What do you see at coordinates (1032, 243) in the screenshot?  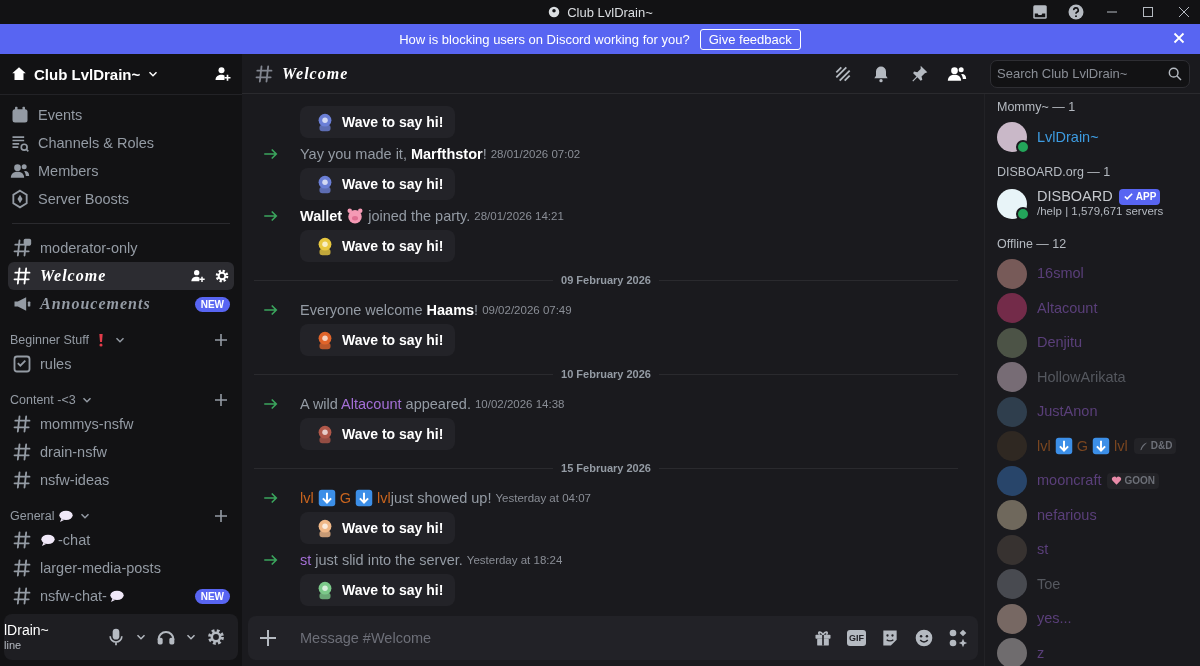 I see `member-group-header: Offline — 12` at bounding box center [1032, 243].